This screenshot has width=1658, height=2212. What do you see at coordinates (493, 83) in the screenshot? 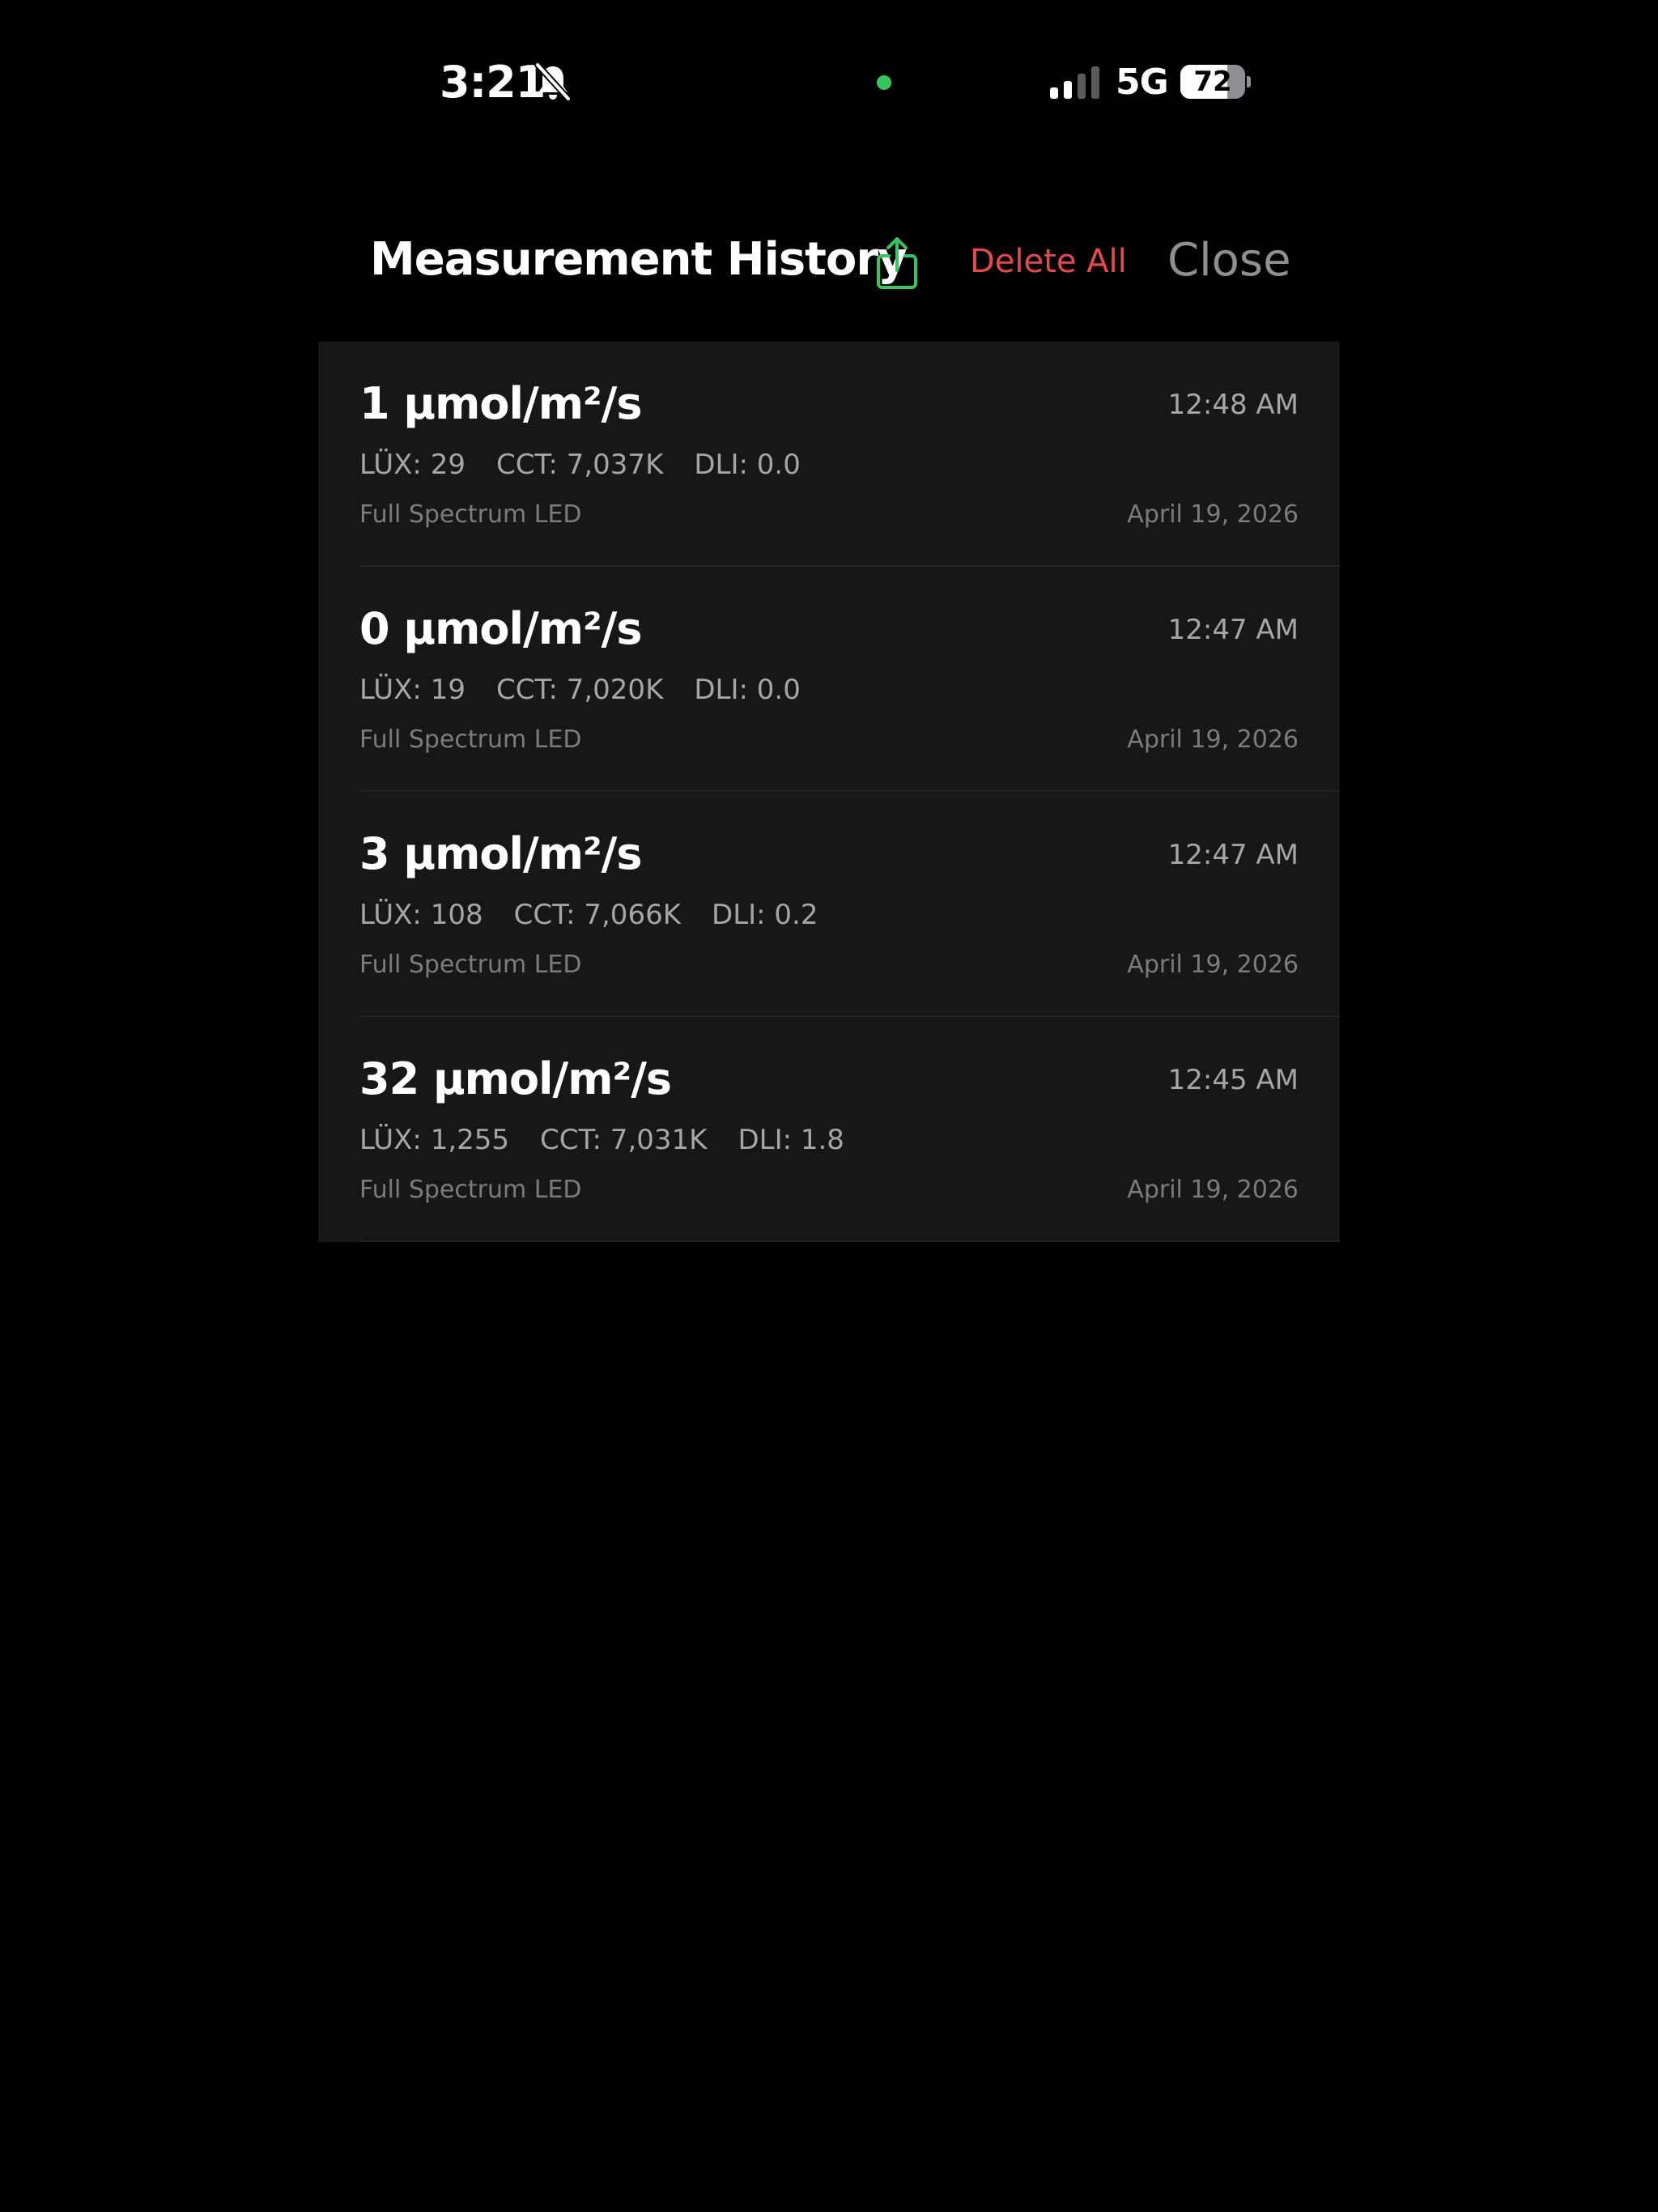
I see `status-time: 3:21` at bounding box center [493, 83].